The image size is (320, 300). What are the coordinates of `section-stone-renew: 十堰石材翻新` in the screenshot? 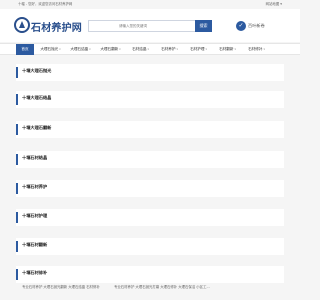 It's located at (150, 246).